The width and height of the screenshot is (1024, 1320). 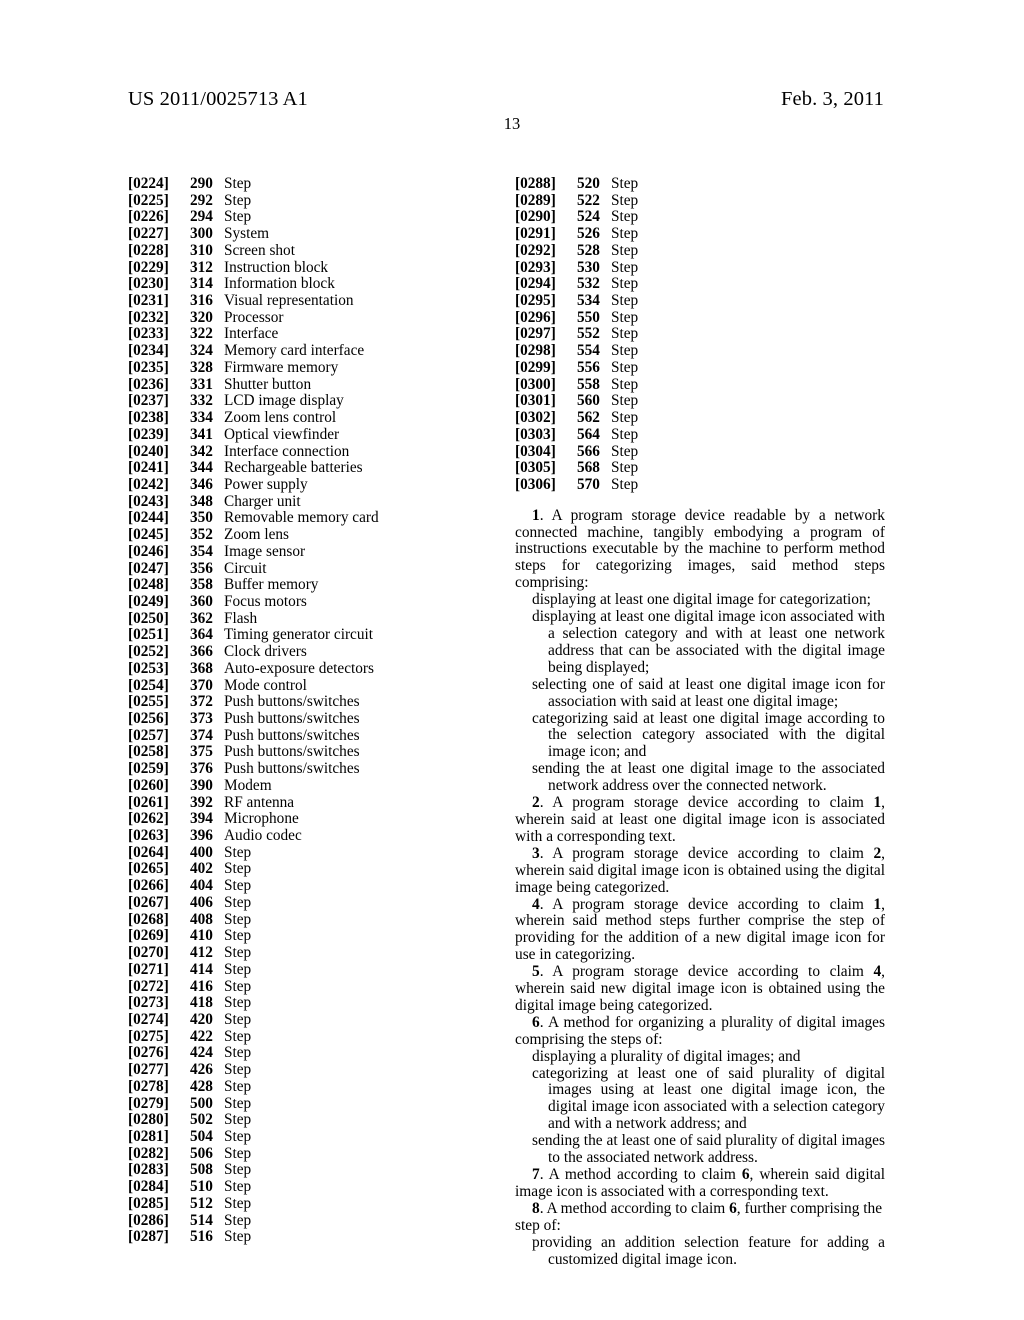 What do you see at coordinates (293, 468) in the screenshot?
I see `reference-label: Rechargeable batteries` at bounding box center [293, 468].